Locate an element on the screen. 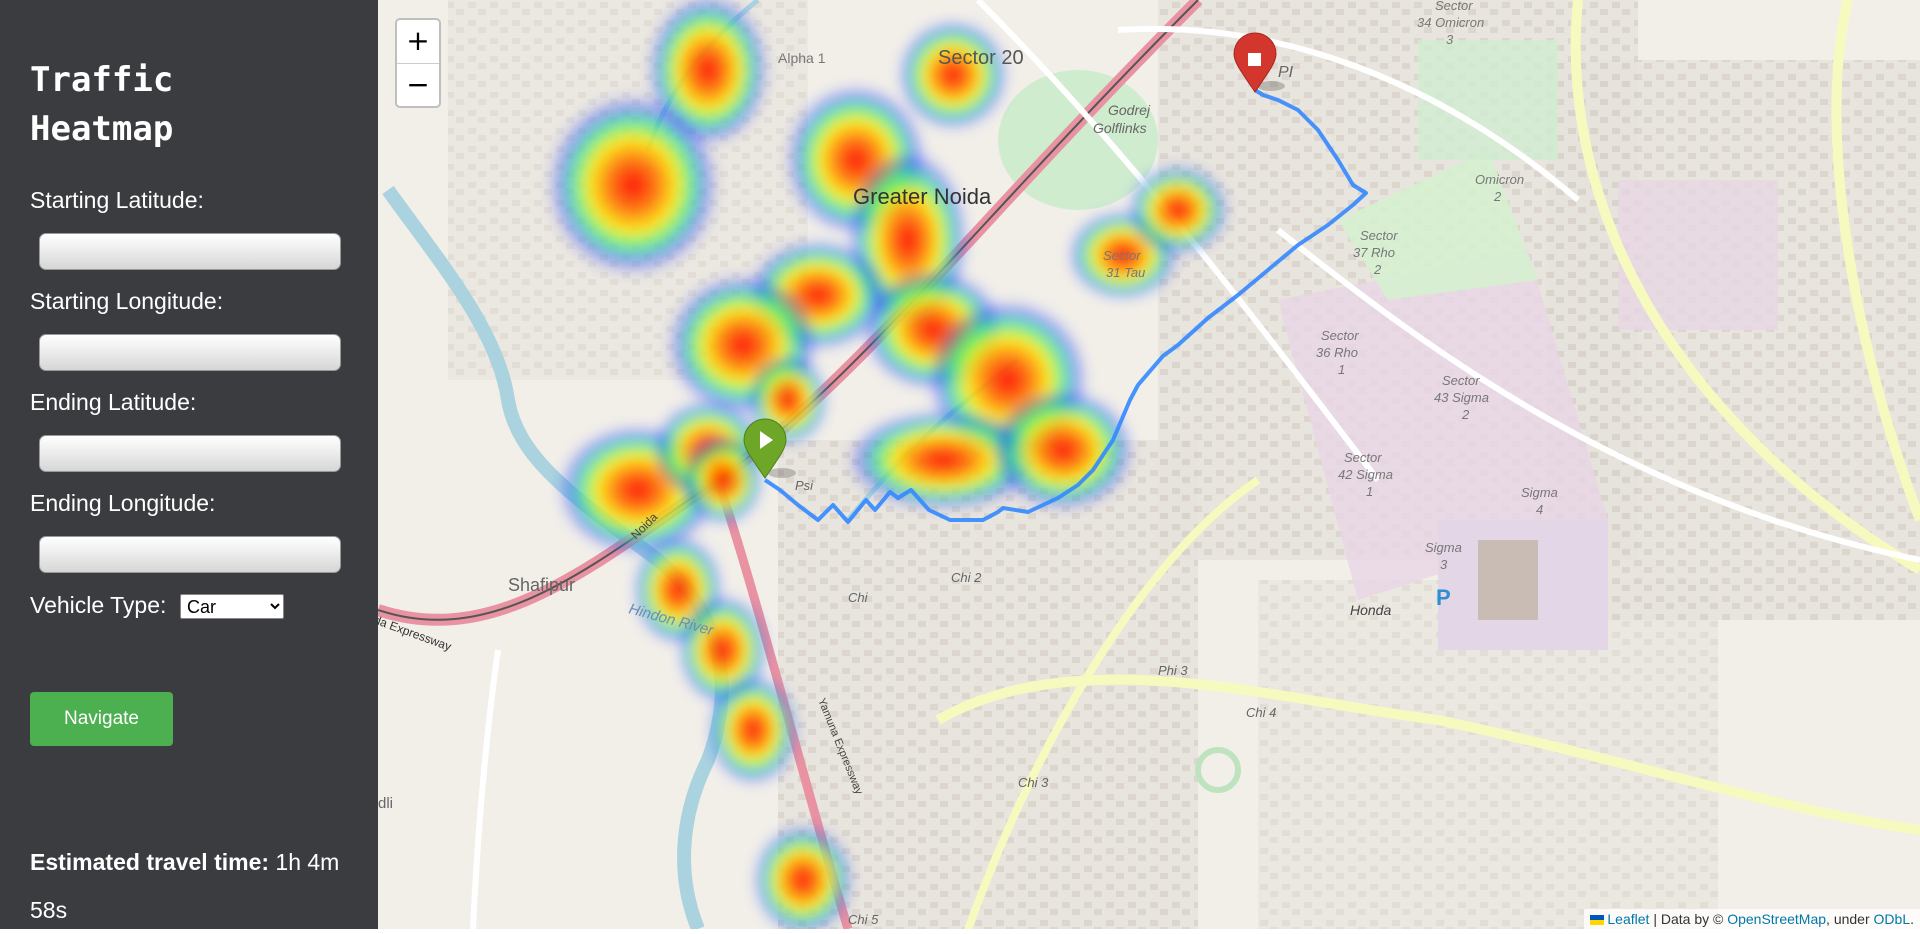  osm-link: OpenStreetMap is located at coordinates (1776, 919).